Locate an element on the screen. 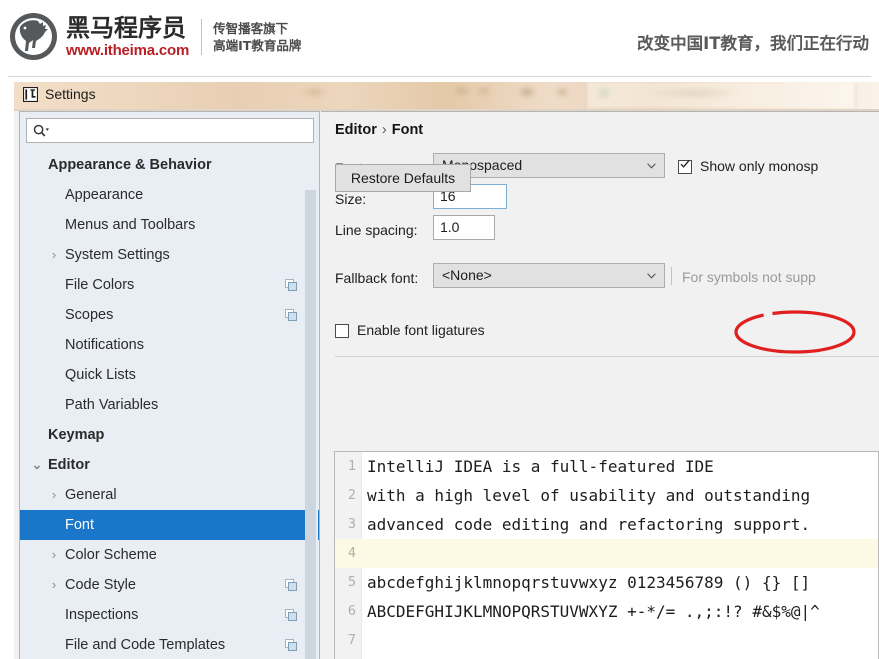 The width and height of the screenshot is (879, 659). sidebar-item-system-settings: › System Settings is located at coordinates (169, 255).